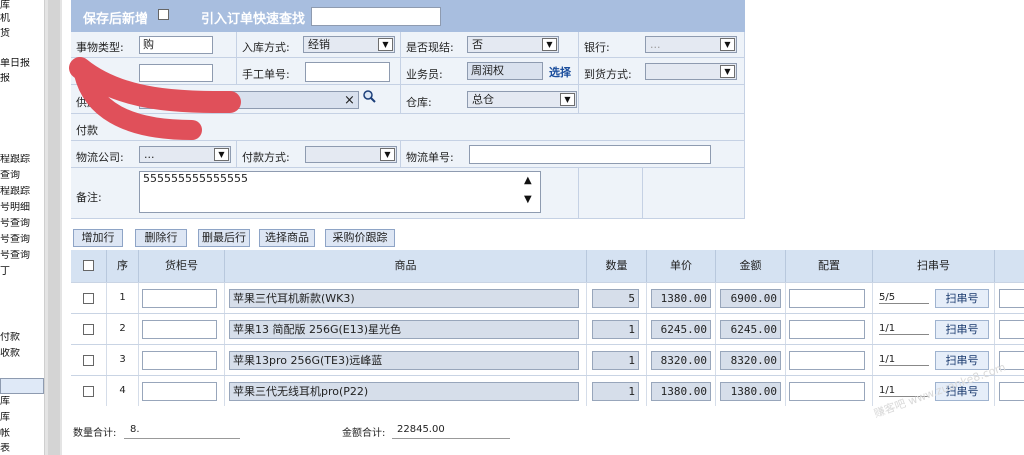 The height and width of the screenshot is (455, 1024). What do you see at coordinates (176, 73) in the screenshot?
I see `hidden-field-input` at bounding box center [176, 73].